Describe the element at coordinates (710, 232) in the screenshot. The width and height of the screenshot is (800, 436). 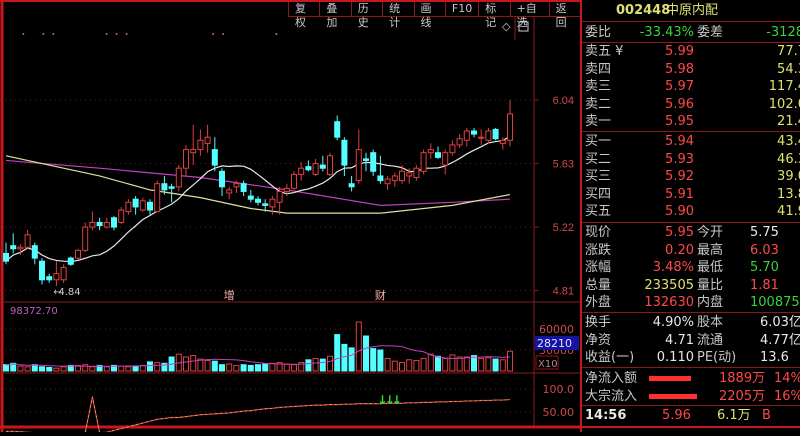
I see `stat-label: 今开` at that location.